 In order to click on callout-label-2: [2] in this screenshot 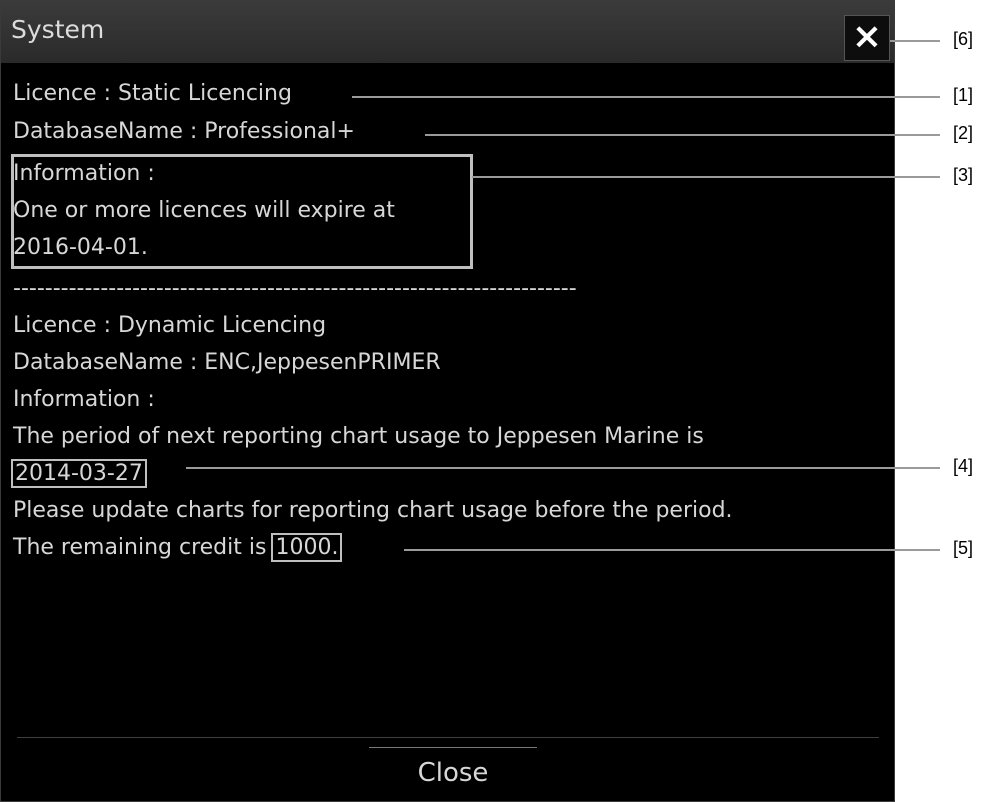, I will do `click(963, 133)`.